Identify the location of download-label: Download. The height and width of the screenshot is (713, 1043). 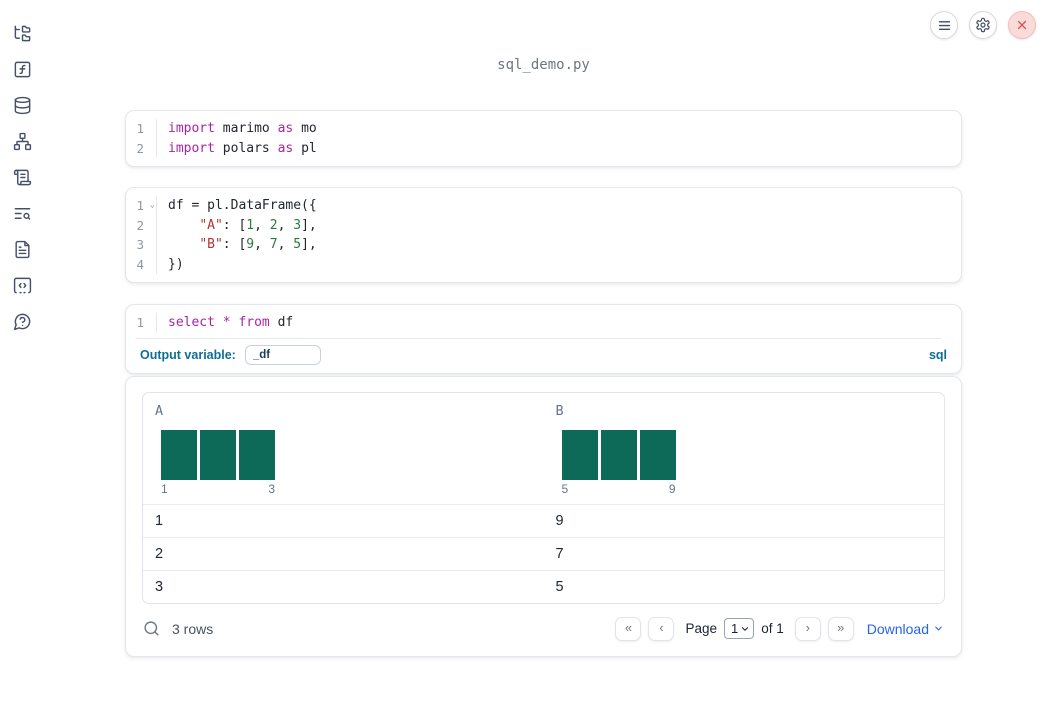
(897, 628).